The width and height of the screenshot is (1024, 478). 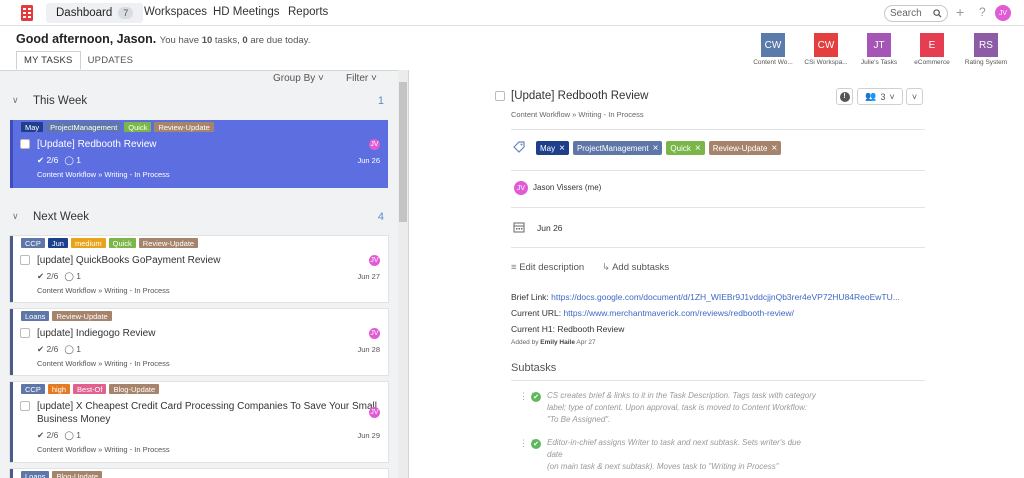 I want to click on followers-button: 👥 3 ˅, so click(x=880, y=96).